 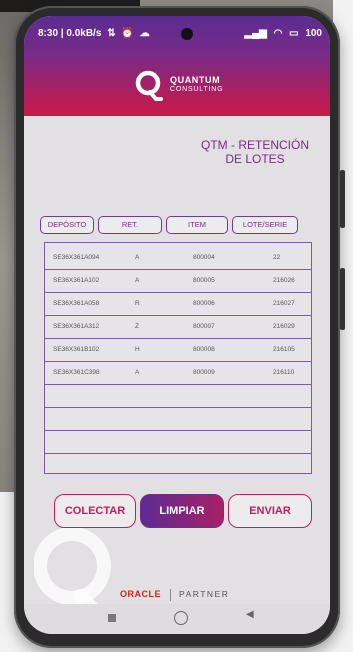 I want to click on table-row: SE36X361A312 Z 800007 216029, so click(x=178, y=327).